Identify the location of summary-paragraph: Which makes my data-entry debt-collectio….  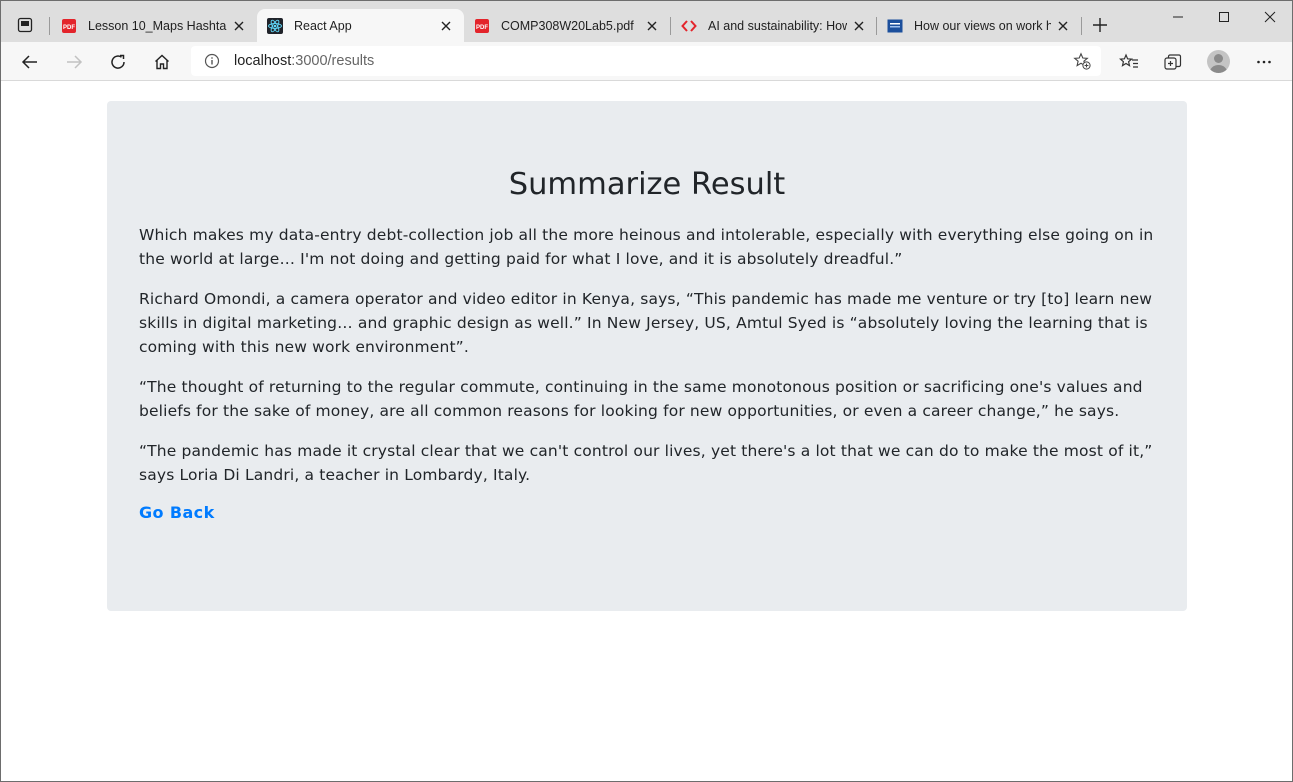
(646, 247).